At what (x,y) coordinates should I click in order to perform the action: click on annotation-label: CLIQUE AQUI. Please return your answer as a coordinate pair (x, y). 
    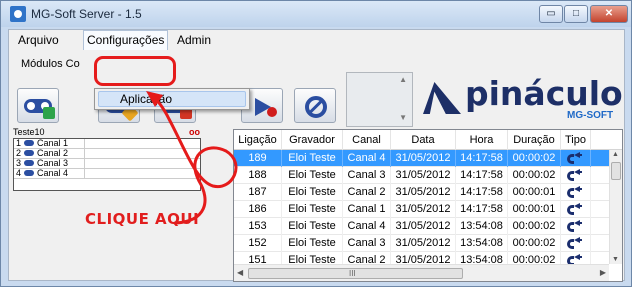
    Looking at the image, I should click on (142, 219).